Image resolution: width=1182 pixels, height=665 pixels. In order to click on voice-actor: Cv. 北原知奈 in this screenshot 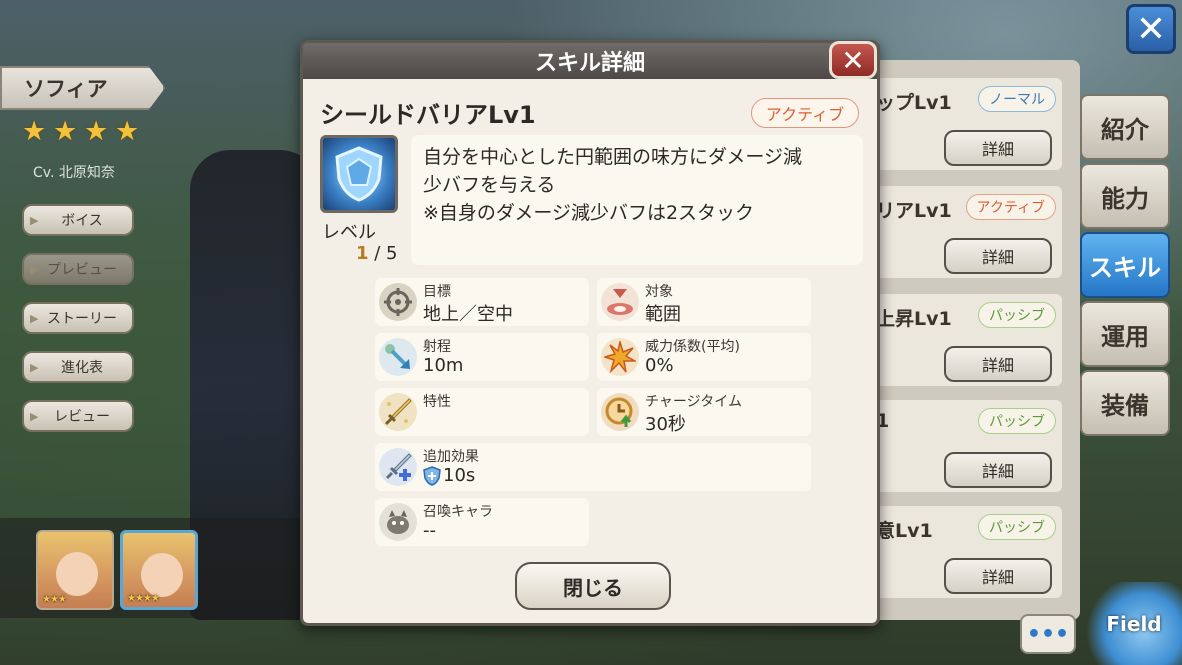, I will do `click(74, 173)`.